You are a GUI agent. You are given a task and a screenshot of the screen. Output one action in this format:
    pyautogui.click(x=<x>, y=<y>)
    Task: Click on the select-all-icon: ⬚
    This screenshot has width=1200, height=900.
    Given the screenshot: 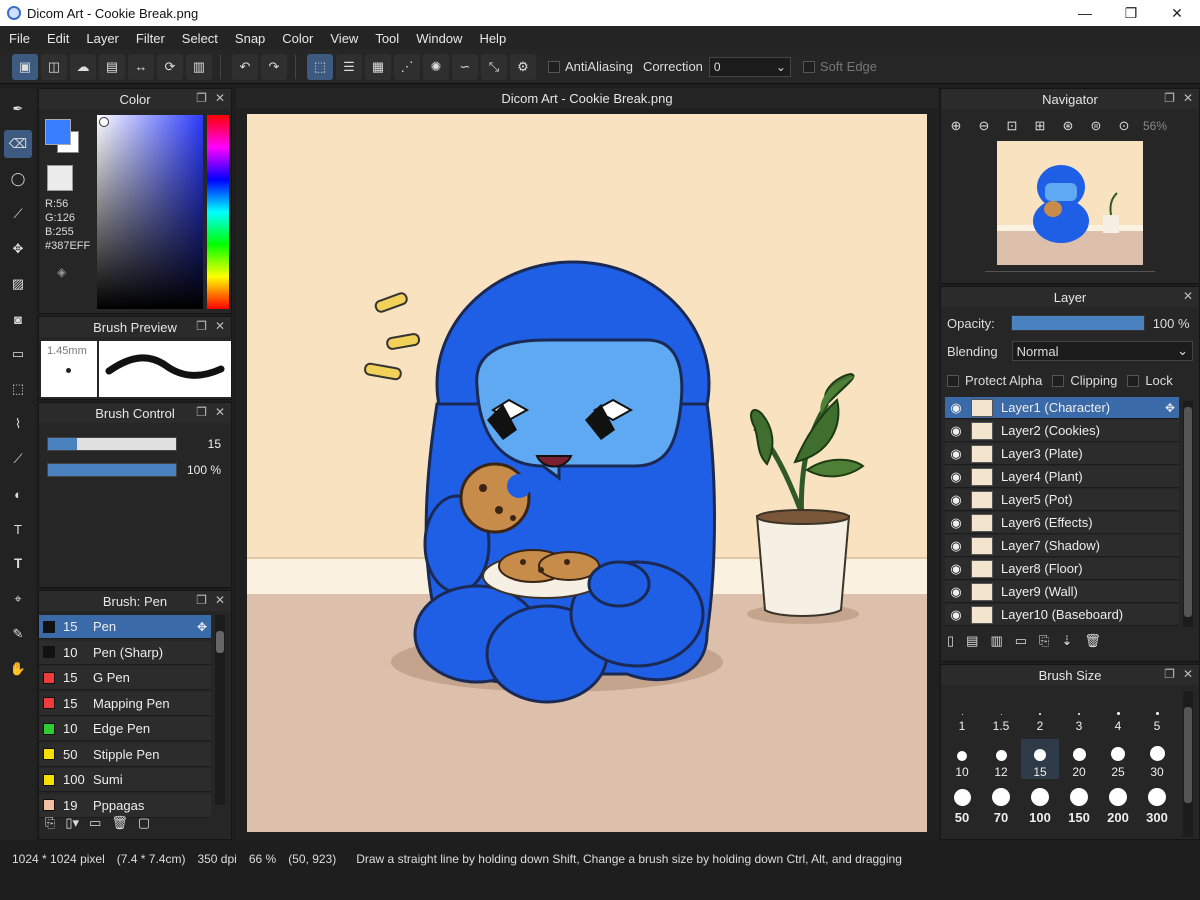 What is the action you would take?
    pyautogui.click(x=320, y=66)
    